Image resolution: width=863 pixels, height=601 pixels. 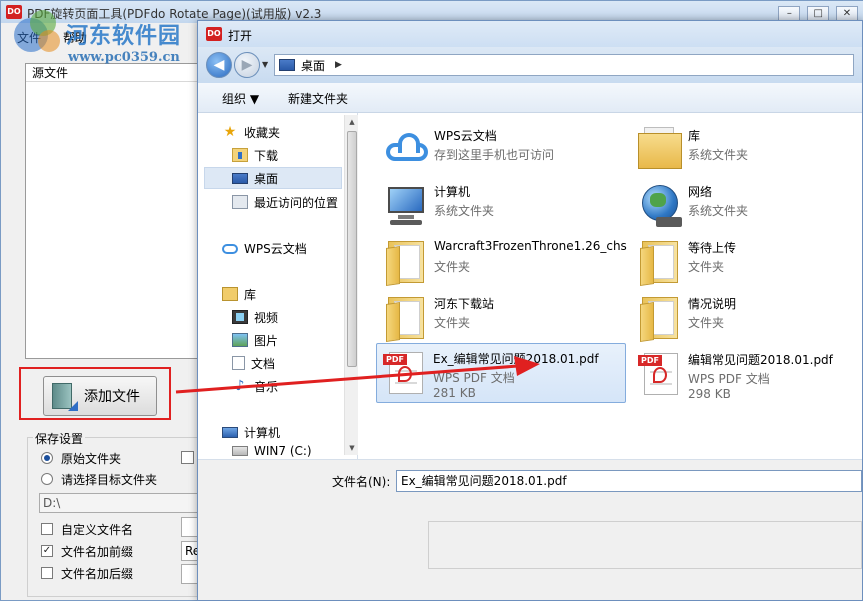 What do you see at coordinates (97, 573) in the screenshot?
I see `suffix-label: 文件名加后缀` at bounding box center [97, 573].